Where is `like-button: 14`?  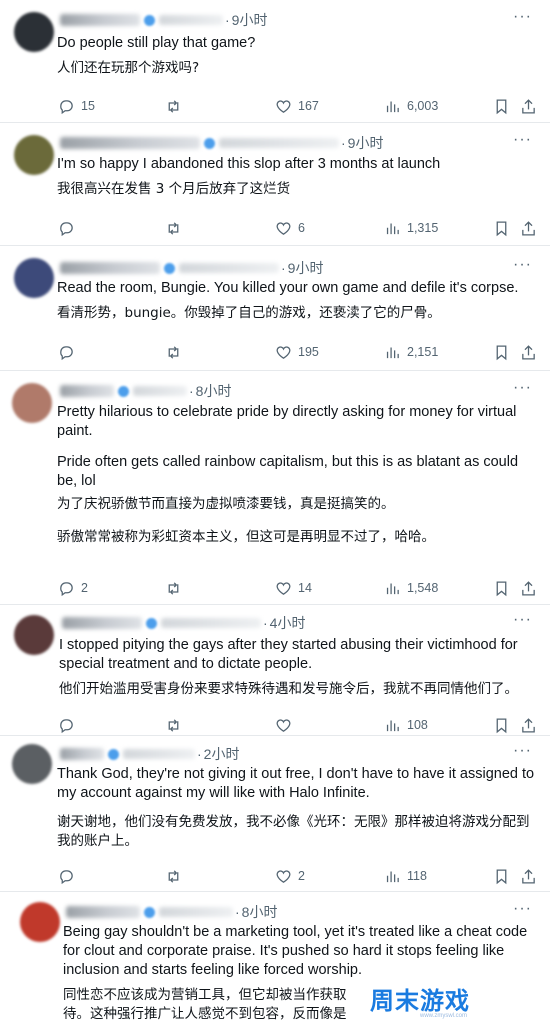 like-button: 14 is located at coordinates (293, 588).